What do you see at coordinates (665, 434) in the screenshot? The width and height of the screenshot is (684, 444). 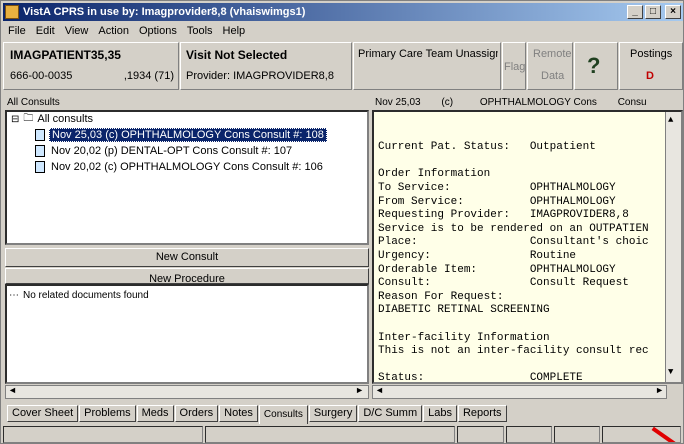 I see `size-grip-icon` at bounding box center [665, 434].